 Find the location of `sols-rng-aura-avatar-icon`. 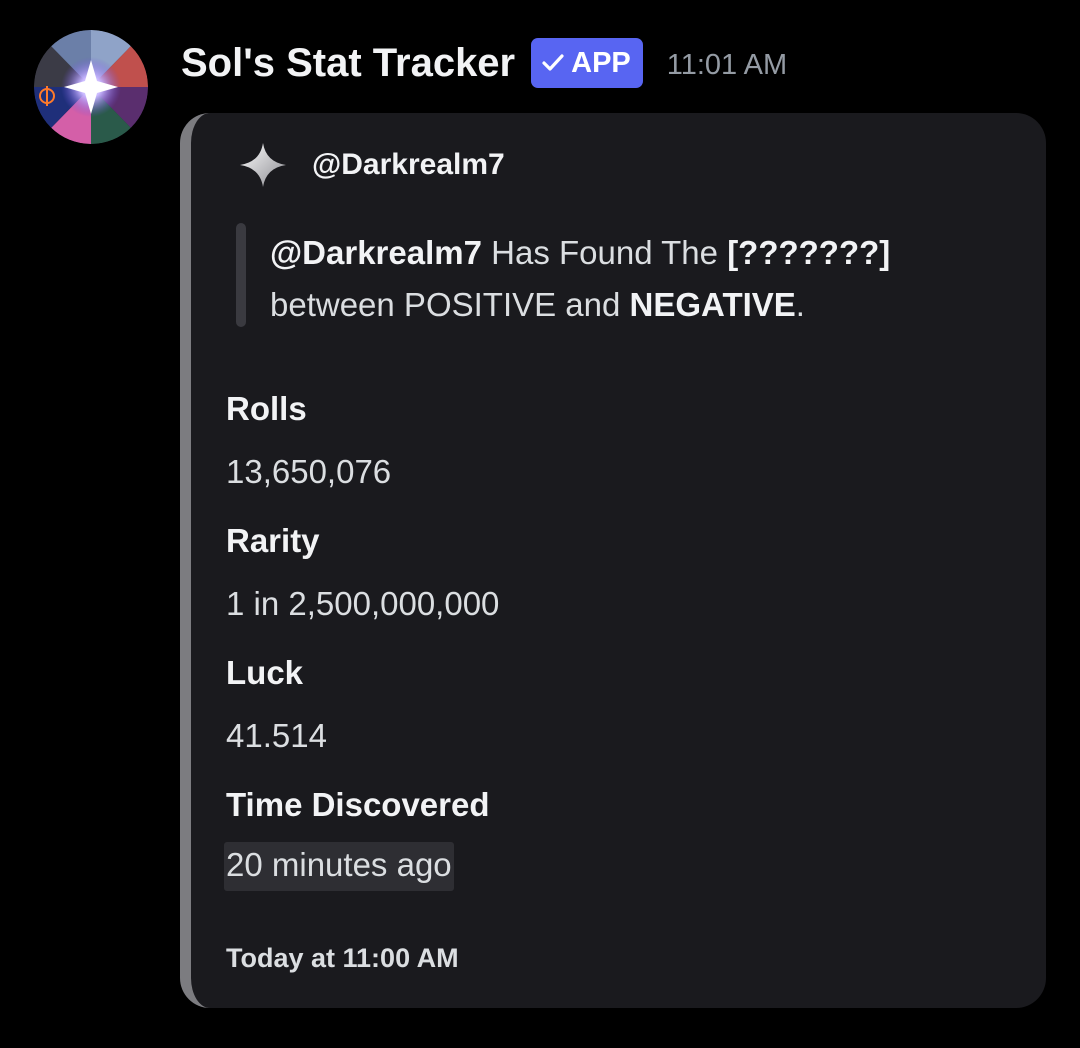

sols-rng-aura-avatar-icon is located at coordinates (91, 87).